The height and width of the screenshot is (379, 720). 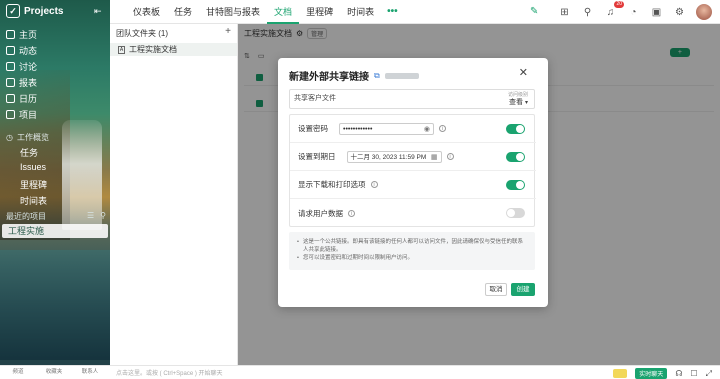 What do you see at coordinates (28, 99) in the screenshot?
I see `sidebar-item-label: 日历` at bounding box center [28, 99].